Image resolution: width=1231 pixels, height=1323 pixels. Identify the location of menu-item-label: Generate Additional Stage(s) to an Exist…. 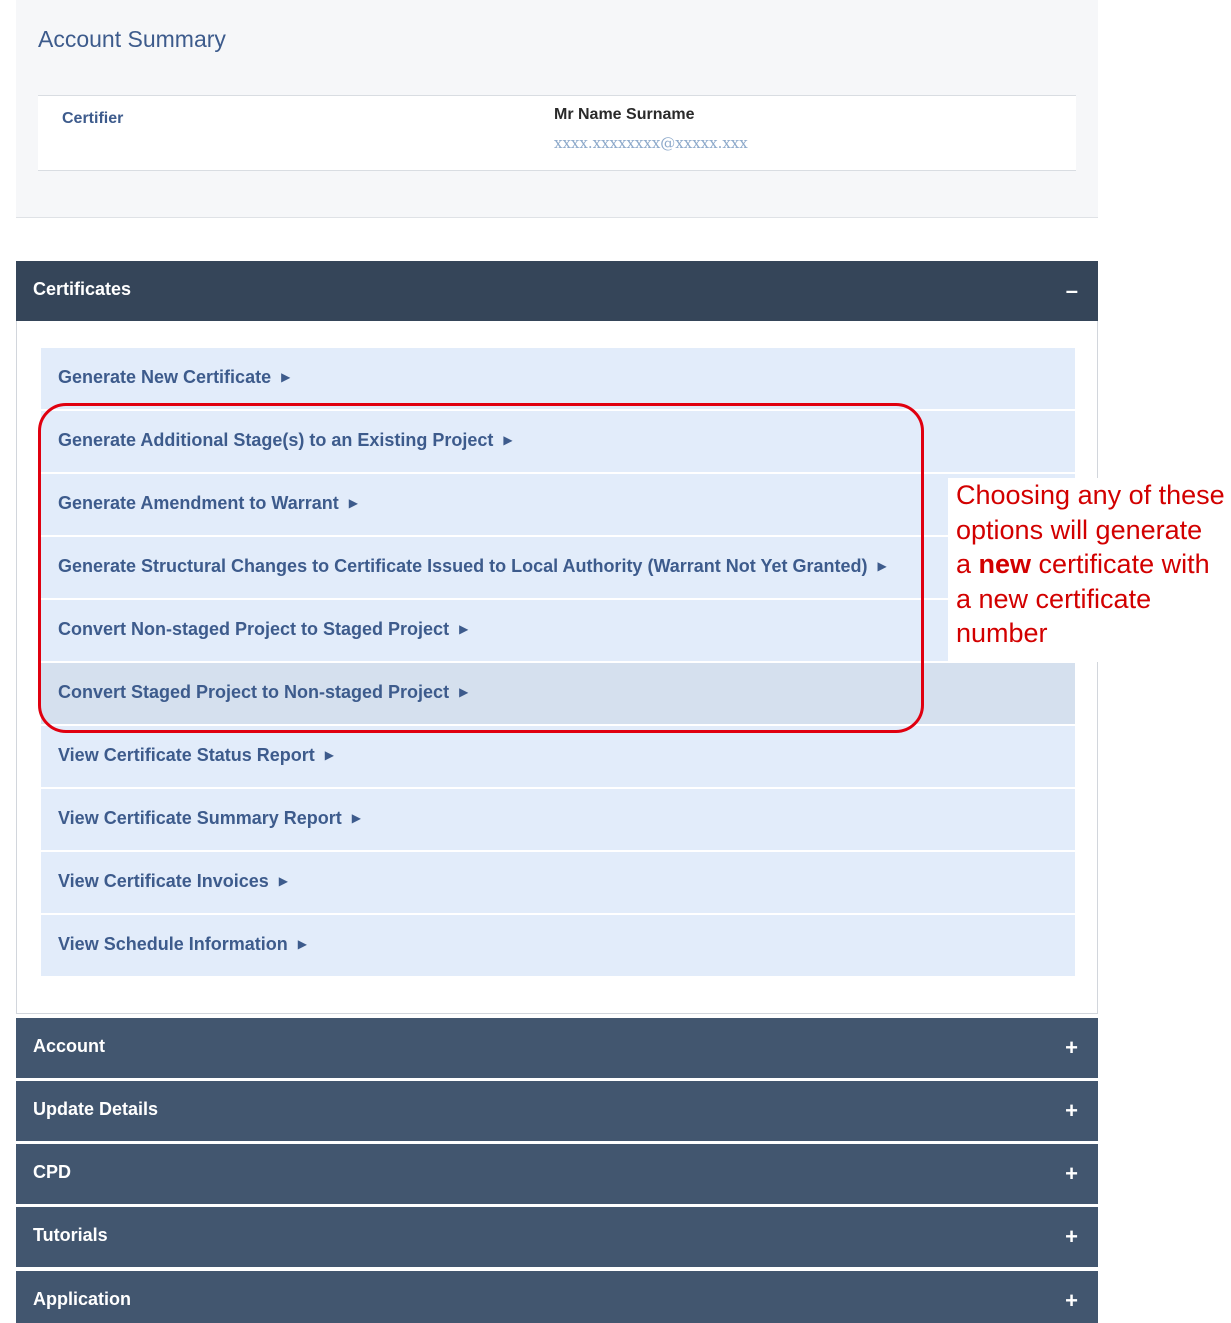
(276, 440).